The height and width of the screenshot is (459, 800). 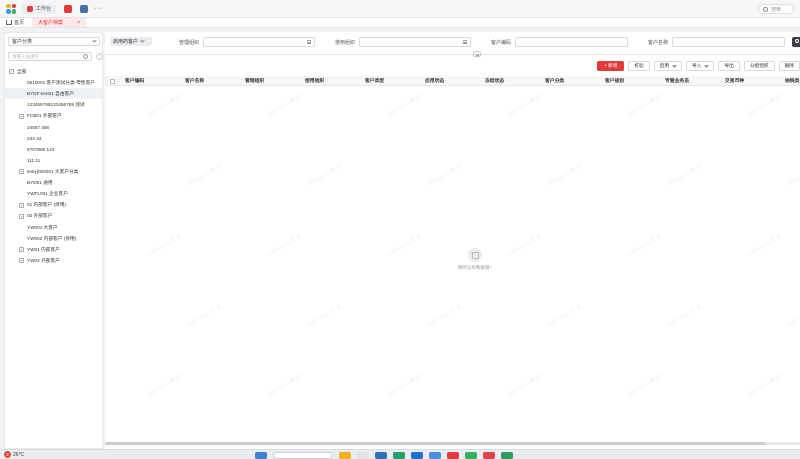 I want to click on status-filter-select: 启用的客户, so click(x=131, y=41).